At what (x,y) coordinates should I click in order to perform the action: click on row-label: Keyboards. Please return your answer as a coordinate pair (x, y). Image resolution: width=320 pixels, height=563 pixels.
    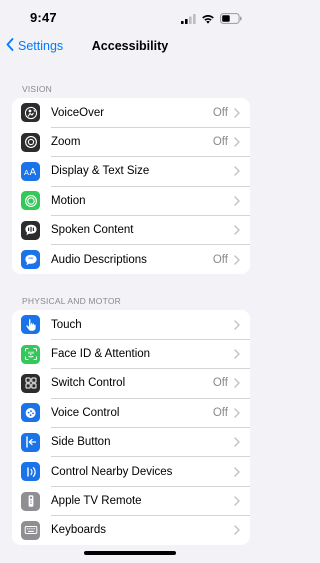
    Looking at the image, I should click on (78, 530).